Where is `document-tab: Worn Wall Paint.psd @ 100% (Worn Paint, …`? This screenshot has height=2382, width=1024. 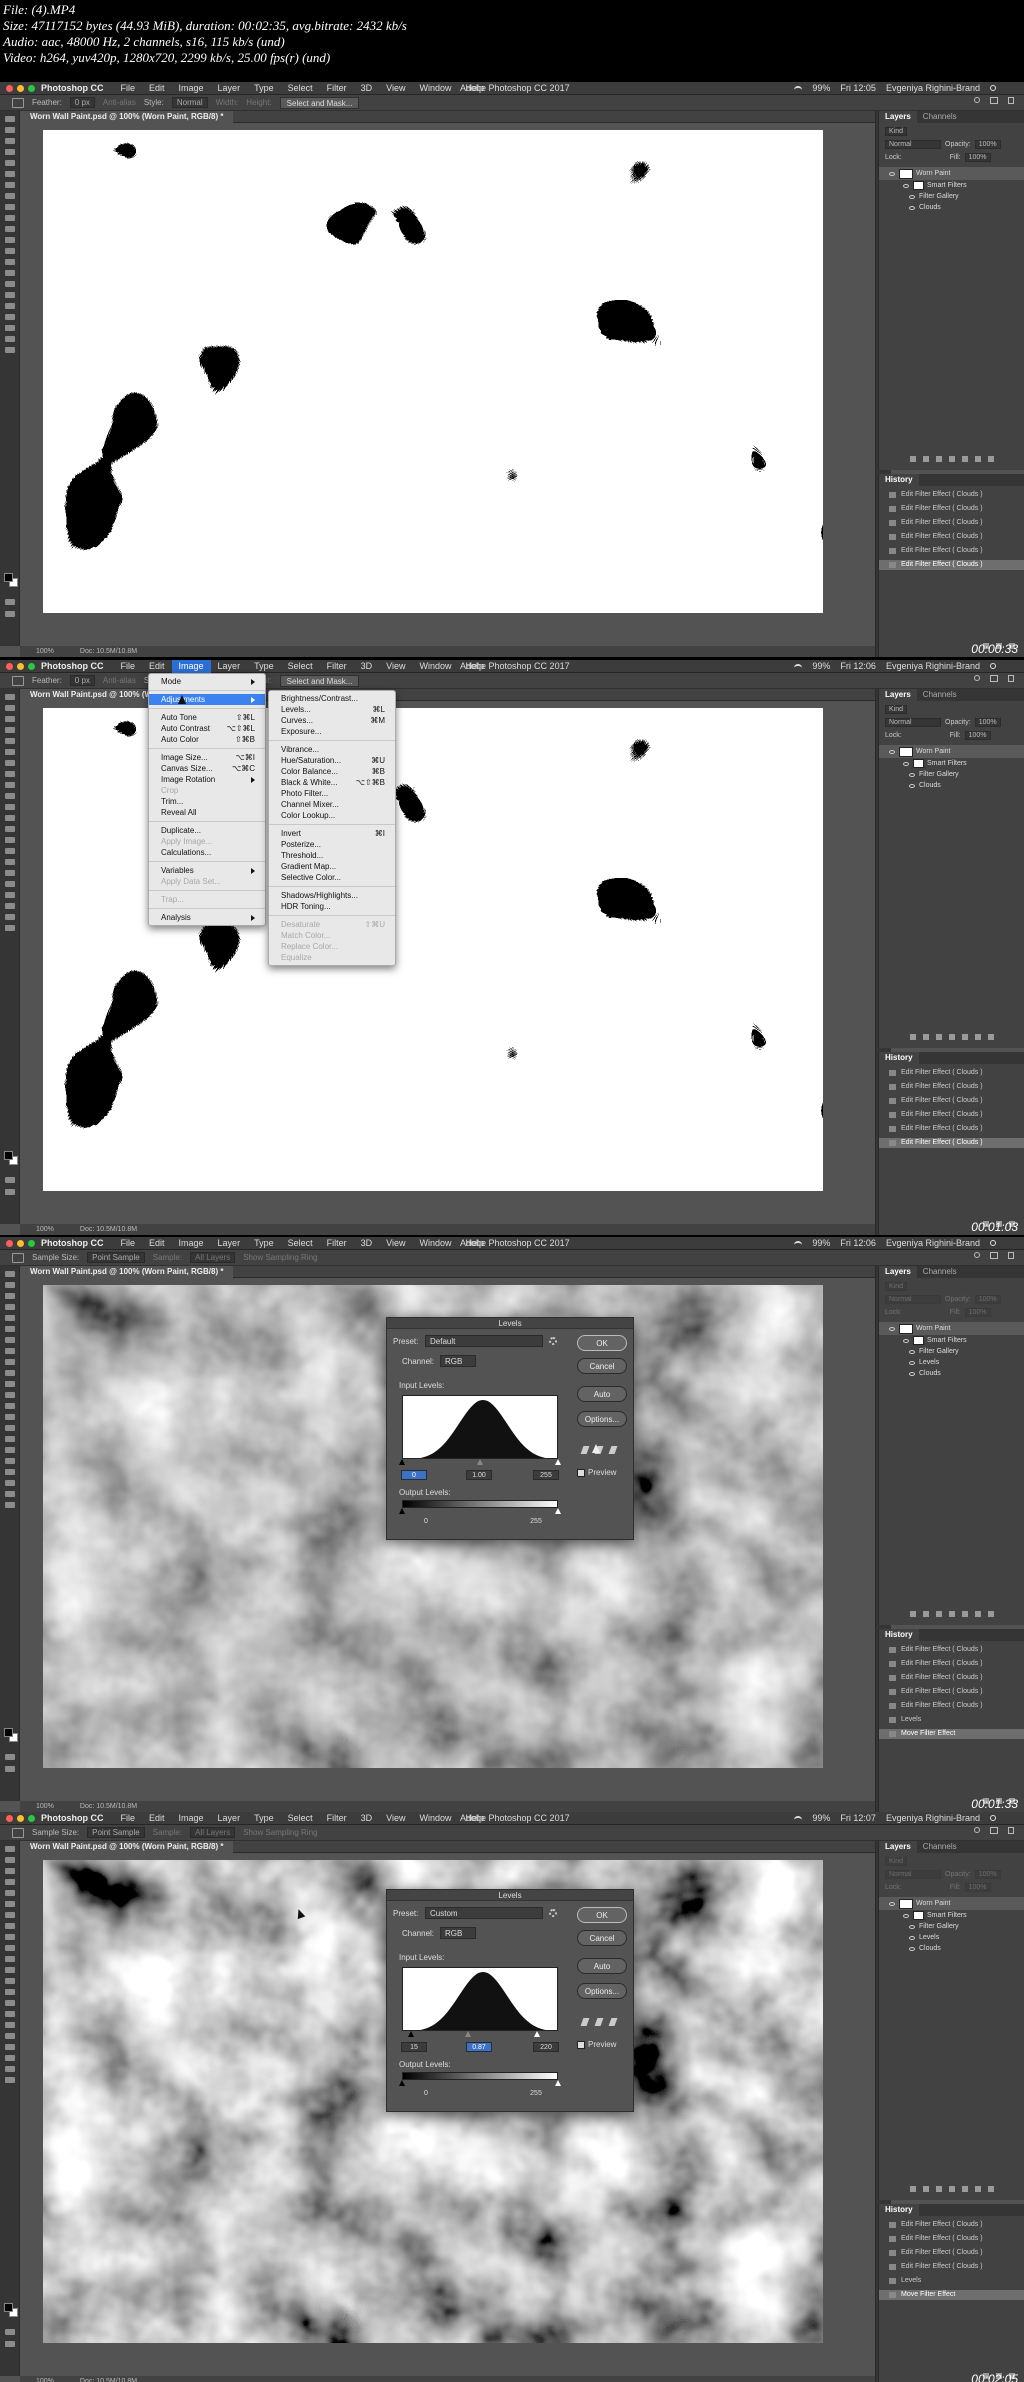
document-tab: Worn Wall Paint.psd @ 100% (Worn Paint, … is located at coordinates (127, 1847).